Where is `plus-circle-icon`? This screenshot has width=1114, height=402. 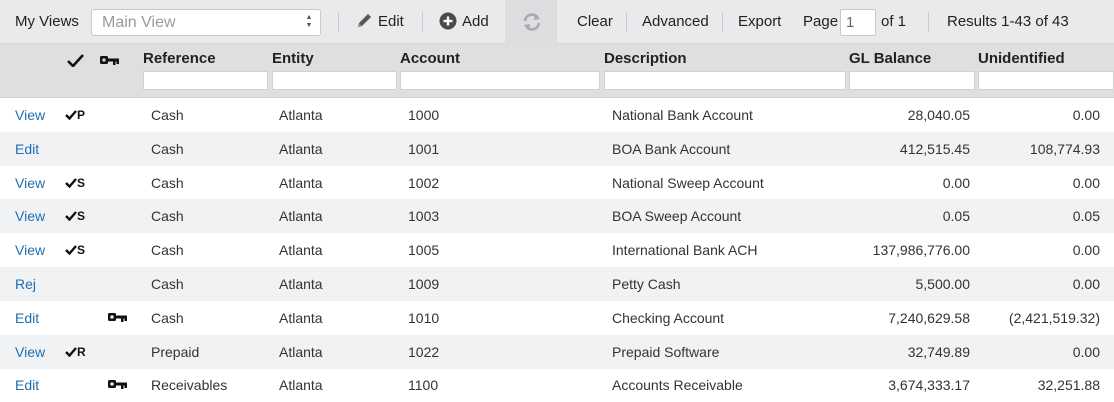
plus-circle-icon is located at coordinates (448, 21).